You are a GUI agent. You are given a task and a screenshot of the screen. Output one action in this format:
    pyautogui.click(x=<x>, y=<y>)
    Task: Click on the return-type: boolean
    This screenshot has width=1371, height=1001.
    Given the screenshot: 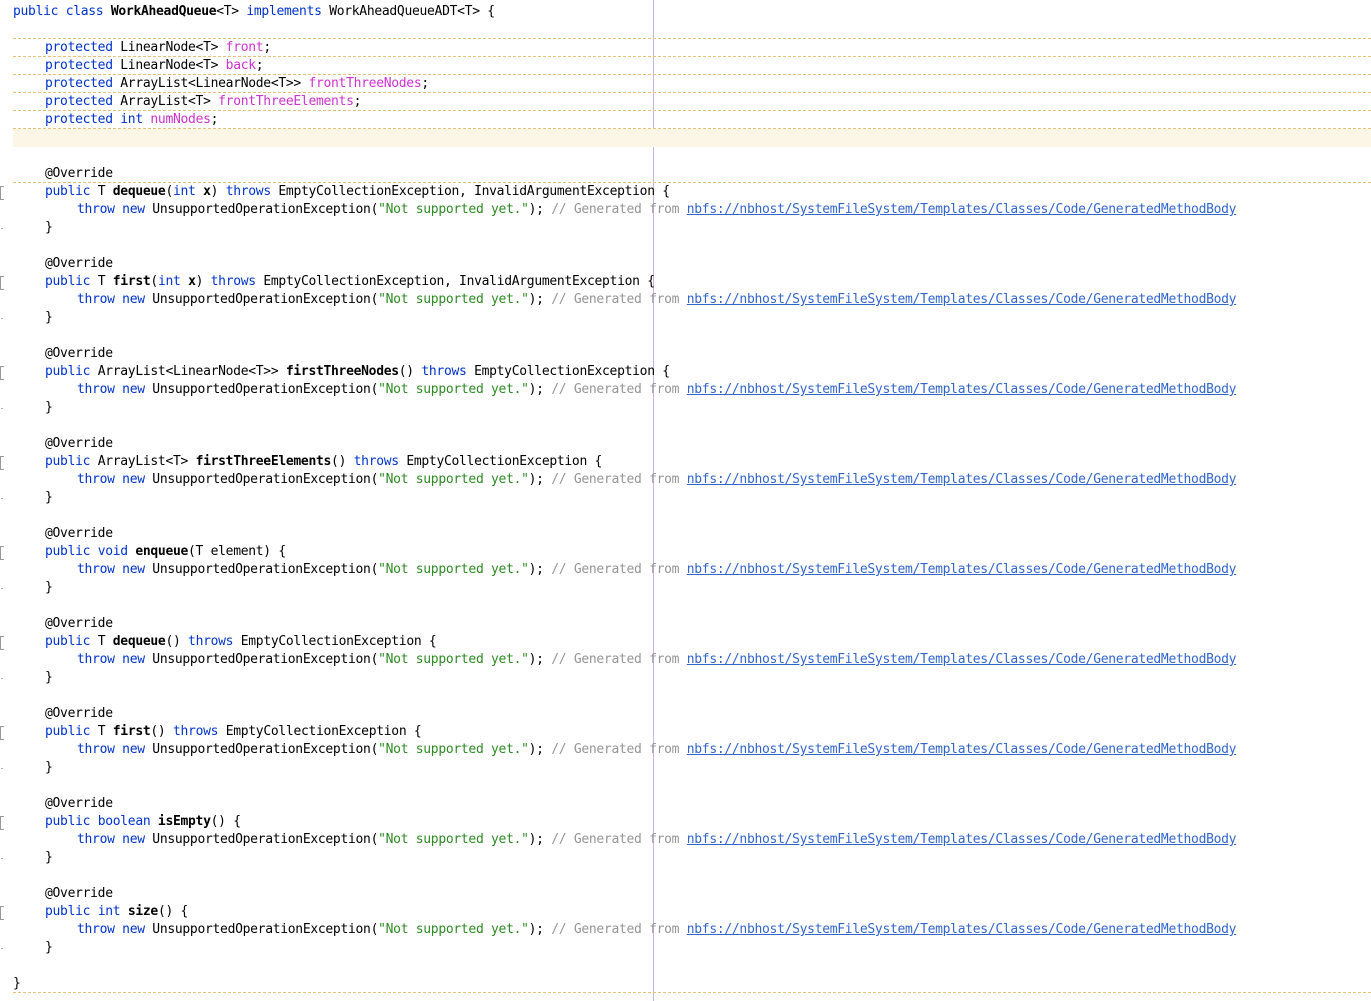 What is the action you would take?
    pyautogui.click(x=124, y=821)
    